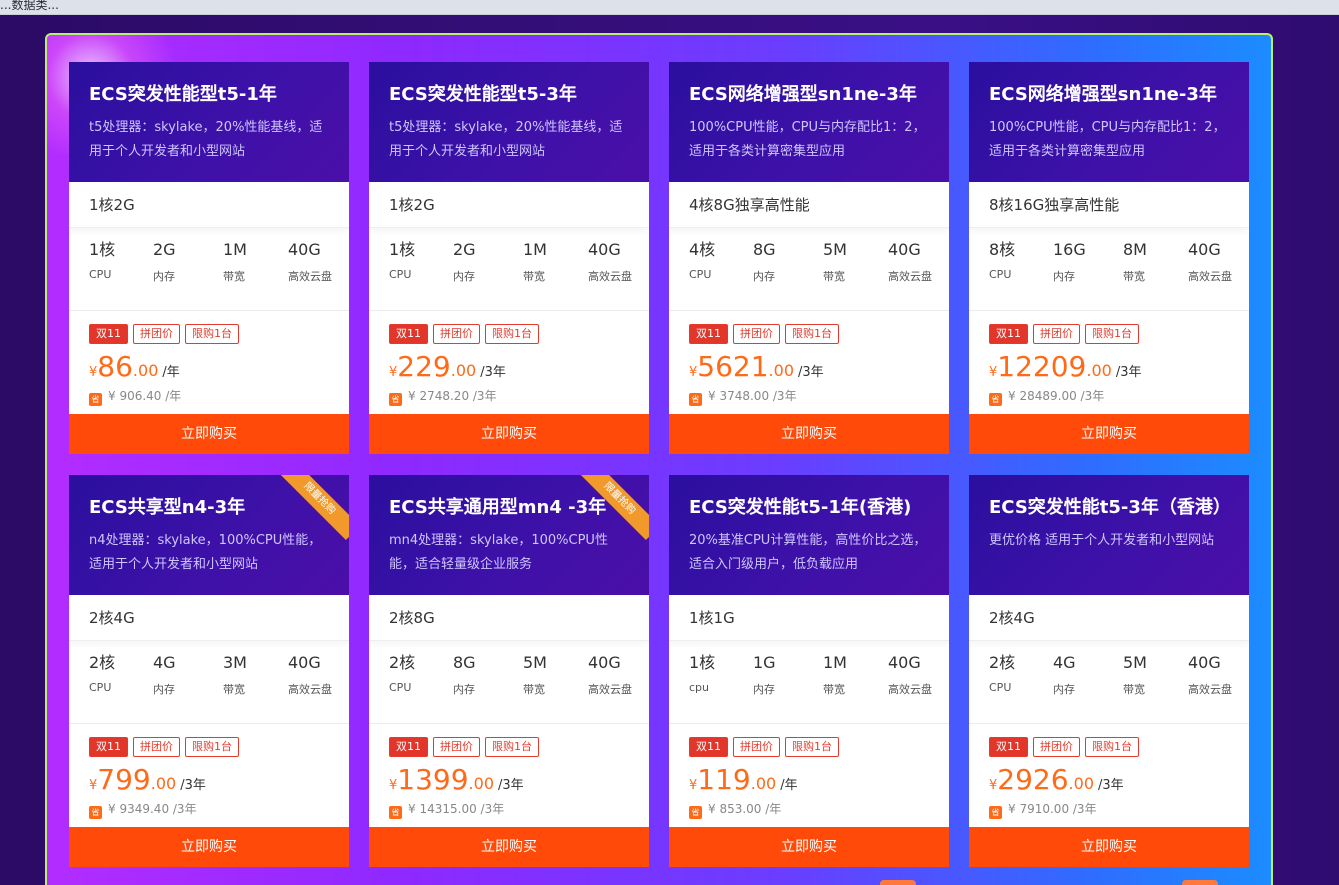 The height and width of the screenshot is (885, 1339). What do you see at coordinates (1042, 366) in the screenshot?
I see `price-integer: 12209` at bounding box center [1042, 366].